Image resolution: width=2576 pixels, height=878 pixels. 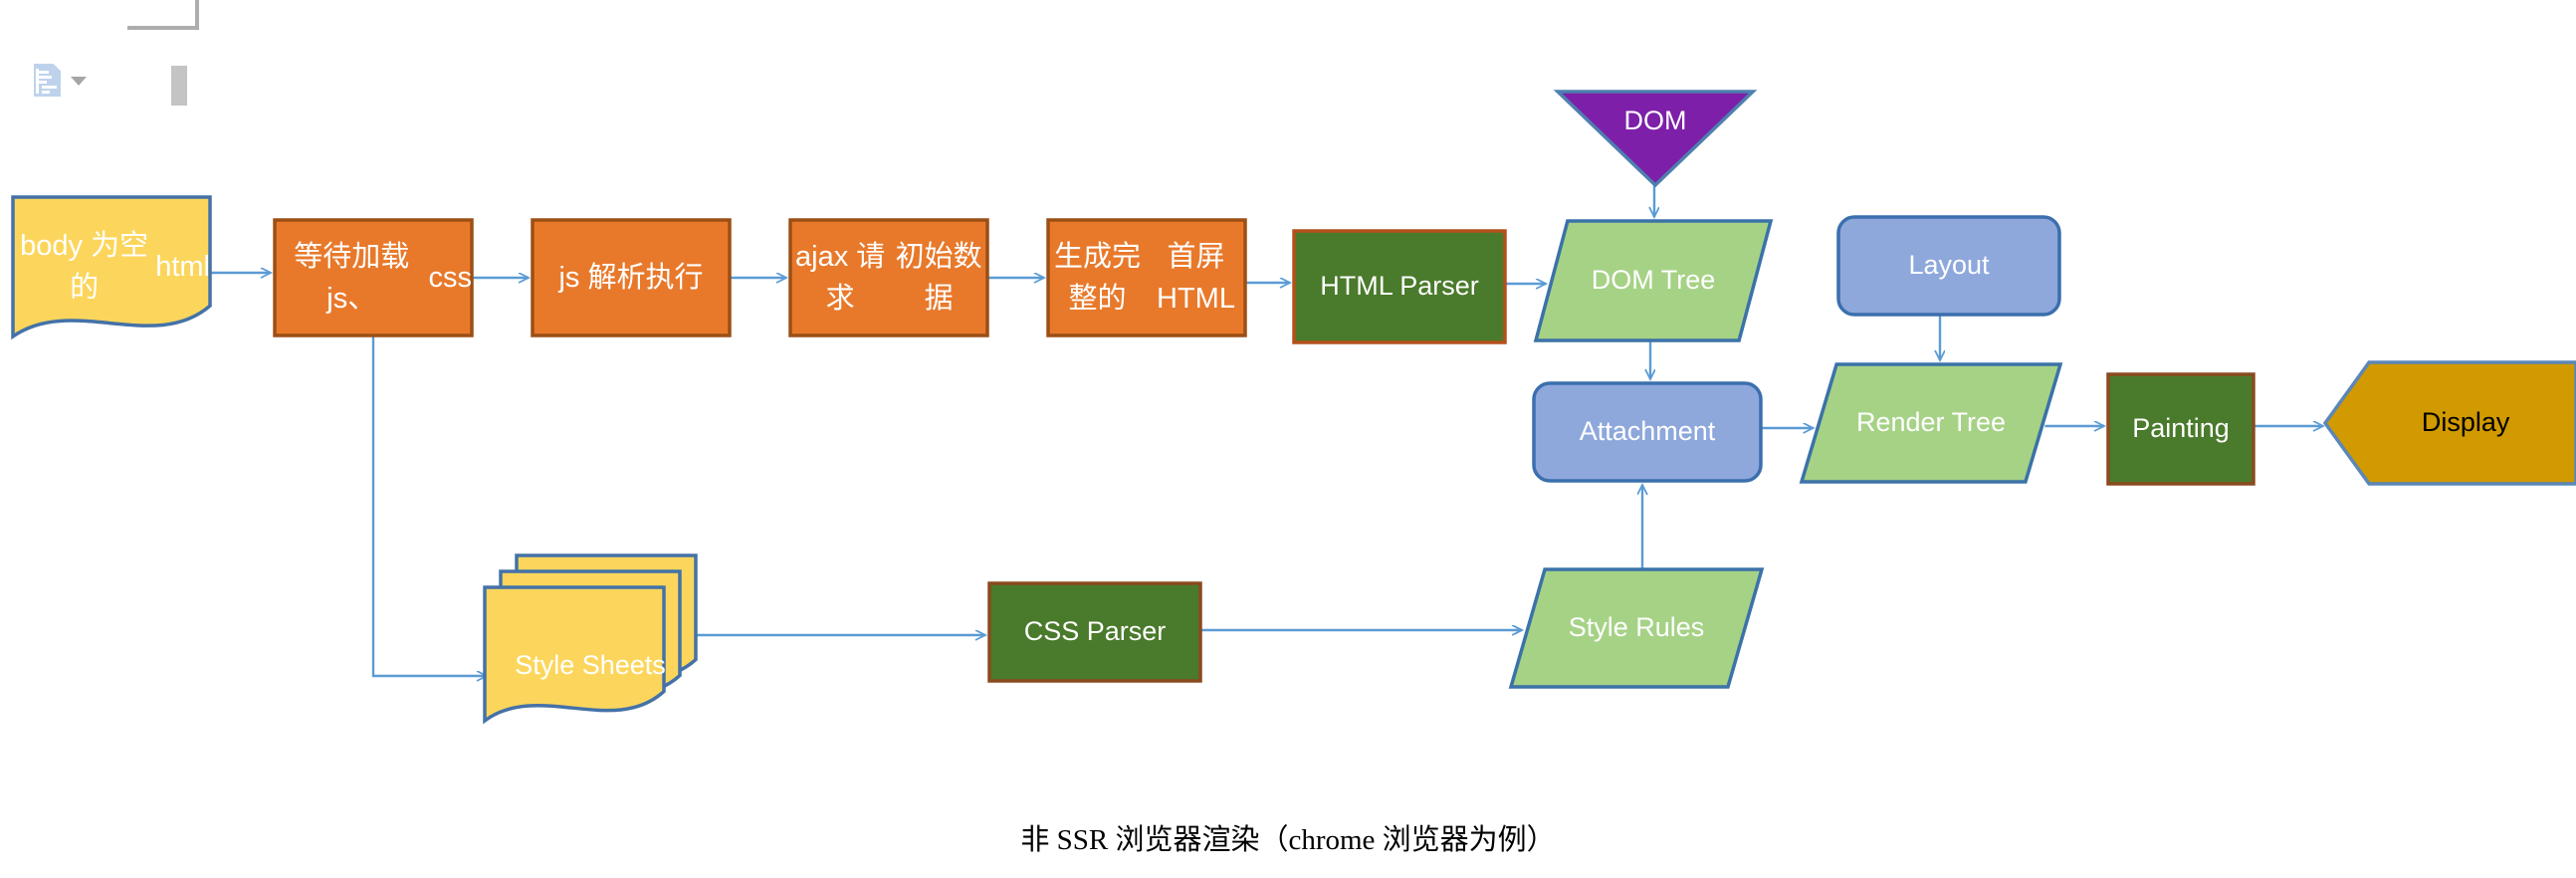 I want to click on node-js-parse-exec, so click(x=631, y=277).